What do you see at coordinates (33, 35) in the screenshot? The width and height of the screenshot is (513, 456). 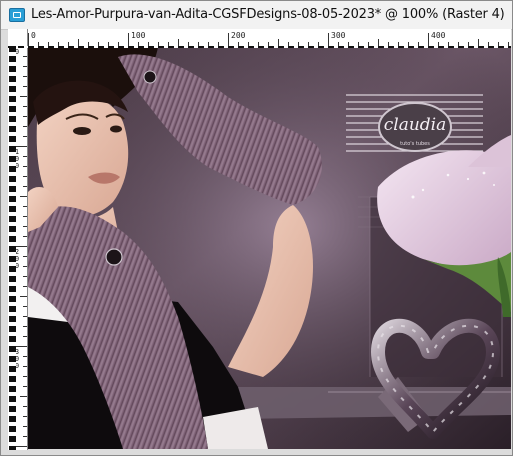 I see `ruler-label-0: 0` at bounding box center [33, 35].